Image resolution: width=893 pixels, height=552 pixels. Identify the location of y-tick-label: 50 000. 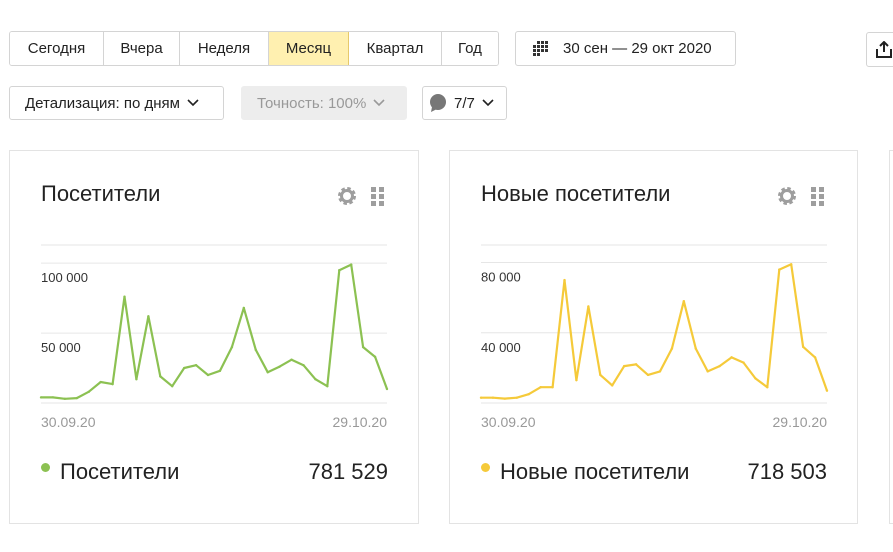
(61, 347).